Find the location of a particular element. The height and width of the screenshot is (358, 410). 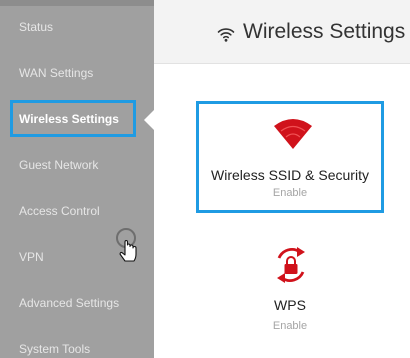

sidebar-item-label: WAN Settings is located at coordinates (56, 73).